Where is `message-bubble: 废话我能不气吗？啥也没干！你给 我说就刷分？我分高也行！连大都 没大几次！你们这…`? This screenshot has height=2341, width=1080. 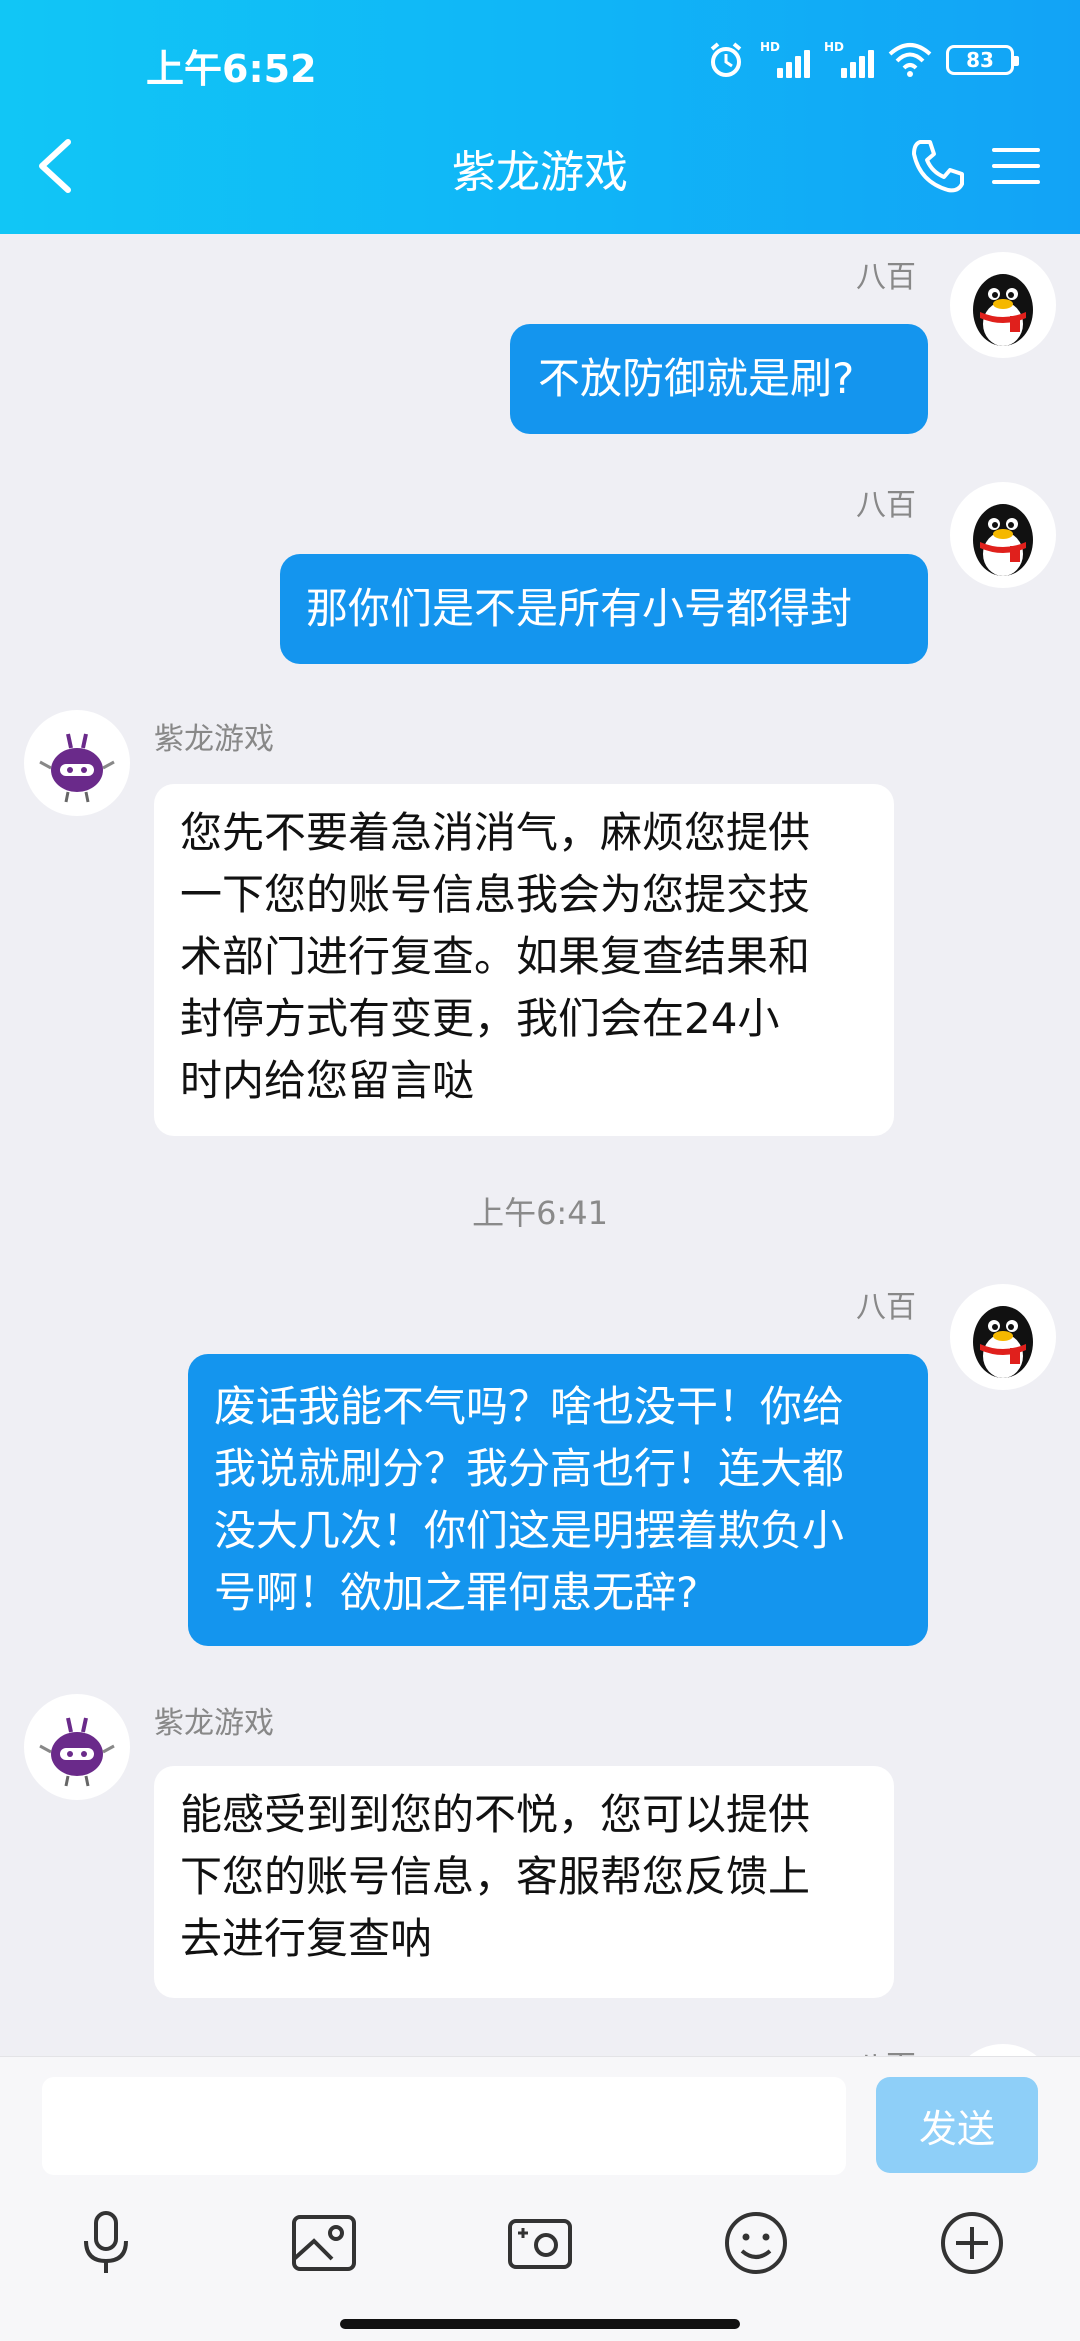 message-bubble: 废话我能不气吗？啥也没干！你给 我说就刷分？我分高也行！连大都 没大几次！你们这… is located at coordinates (558, 1500).